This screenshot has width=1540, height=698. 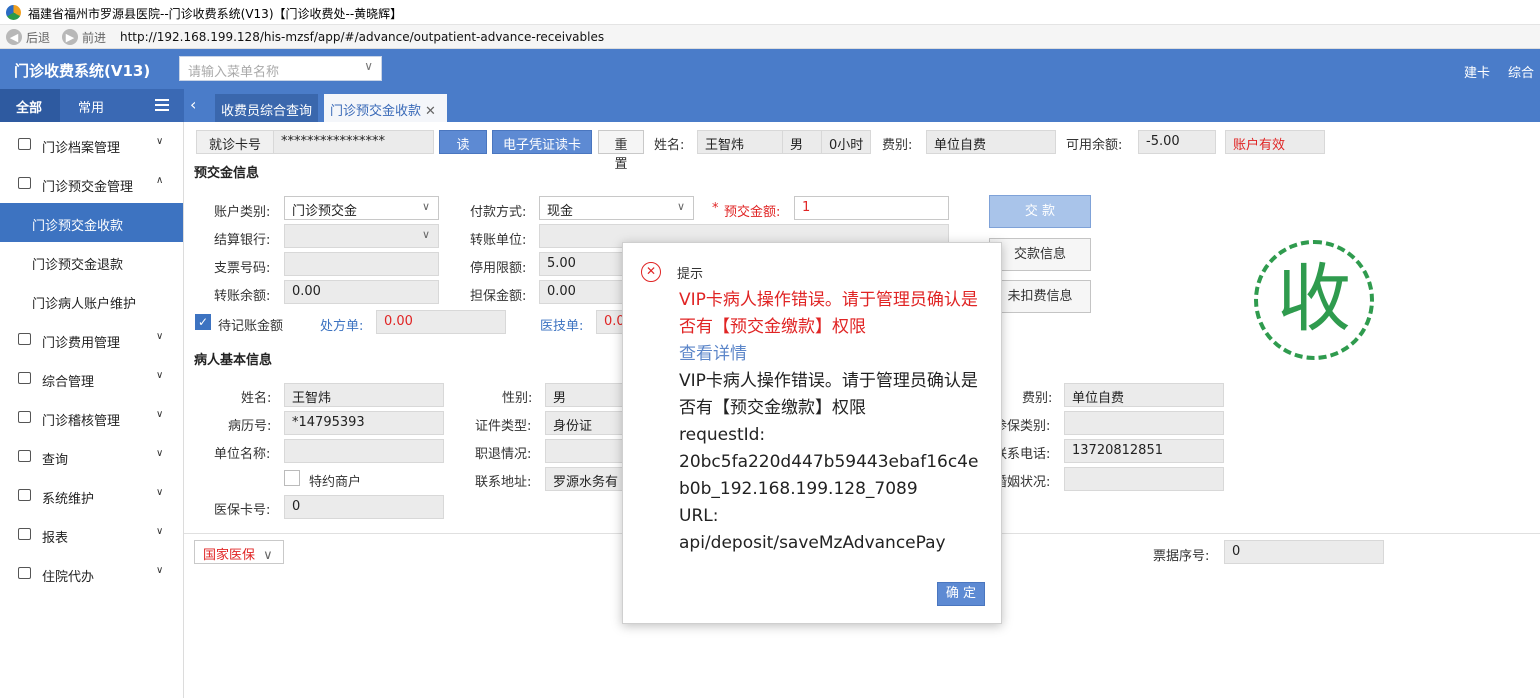 I want to click on app-name: 门诊收费系统(V13), so click(x=82, y=71).